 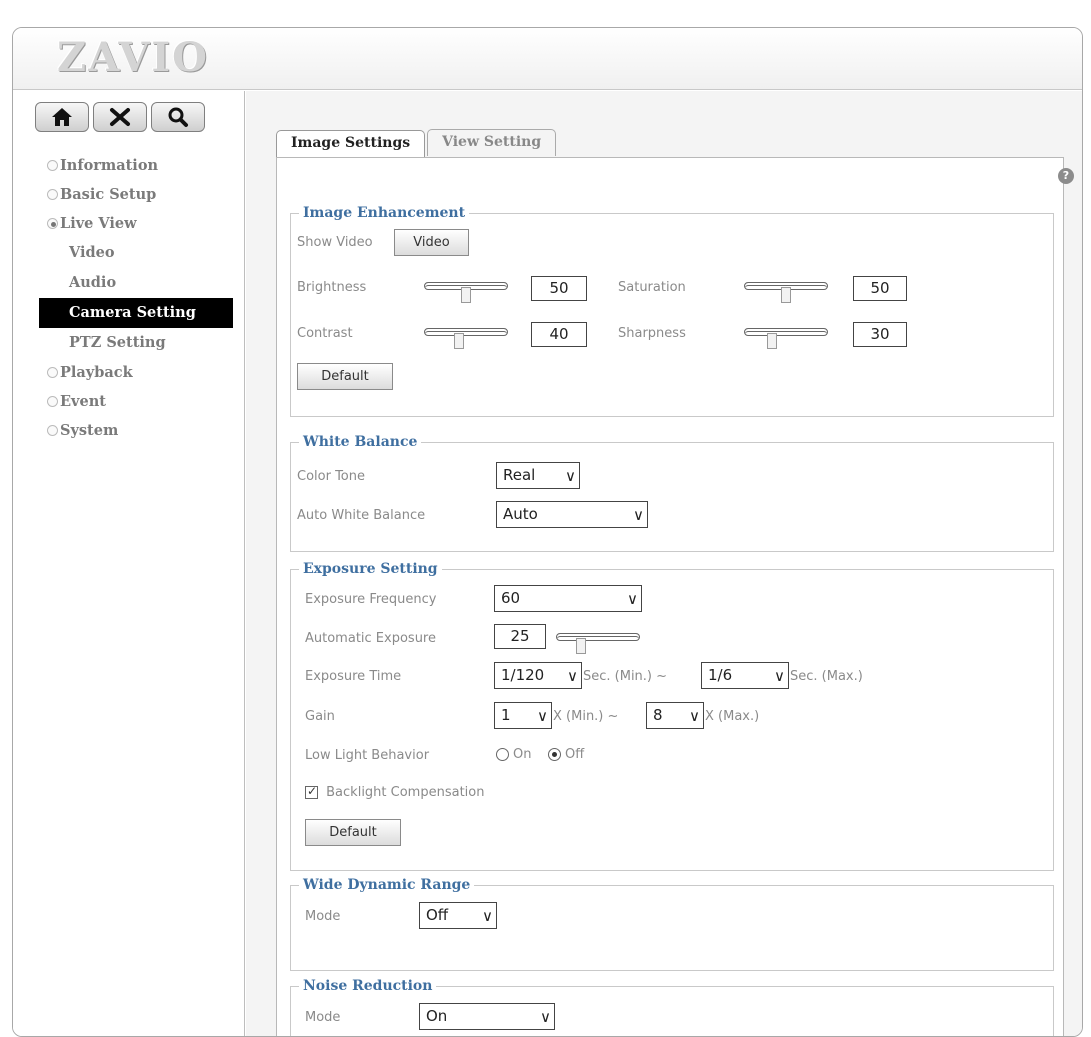 I want to click on low-light-on-option: On, so click(x=513, y=754).